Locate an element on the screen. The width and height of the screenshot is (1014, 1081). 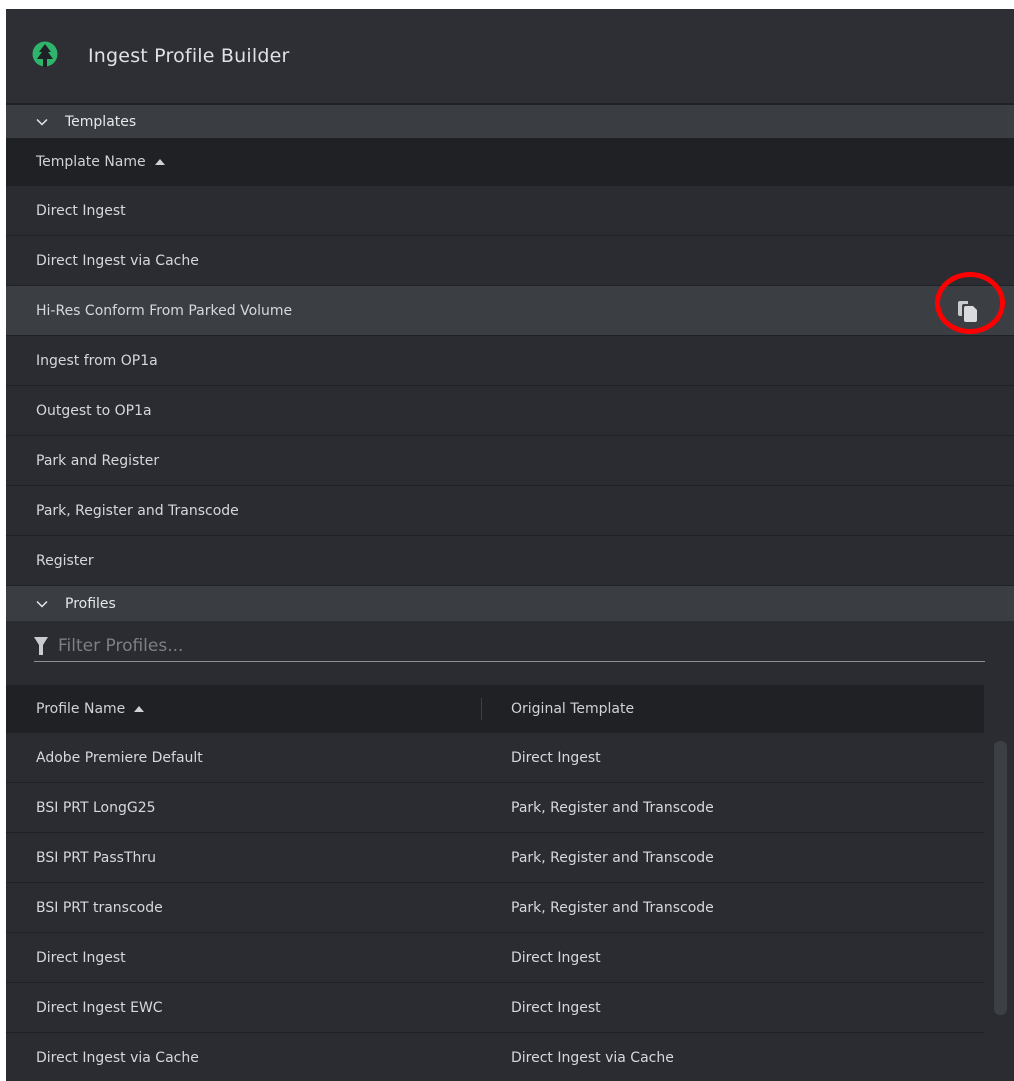
app-header: Ingest Profile Builder is located at coordinates (510, 57).